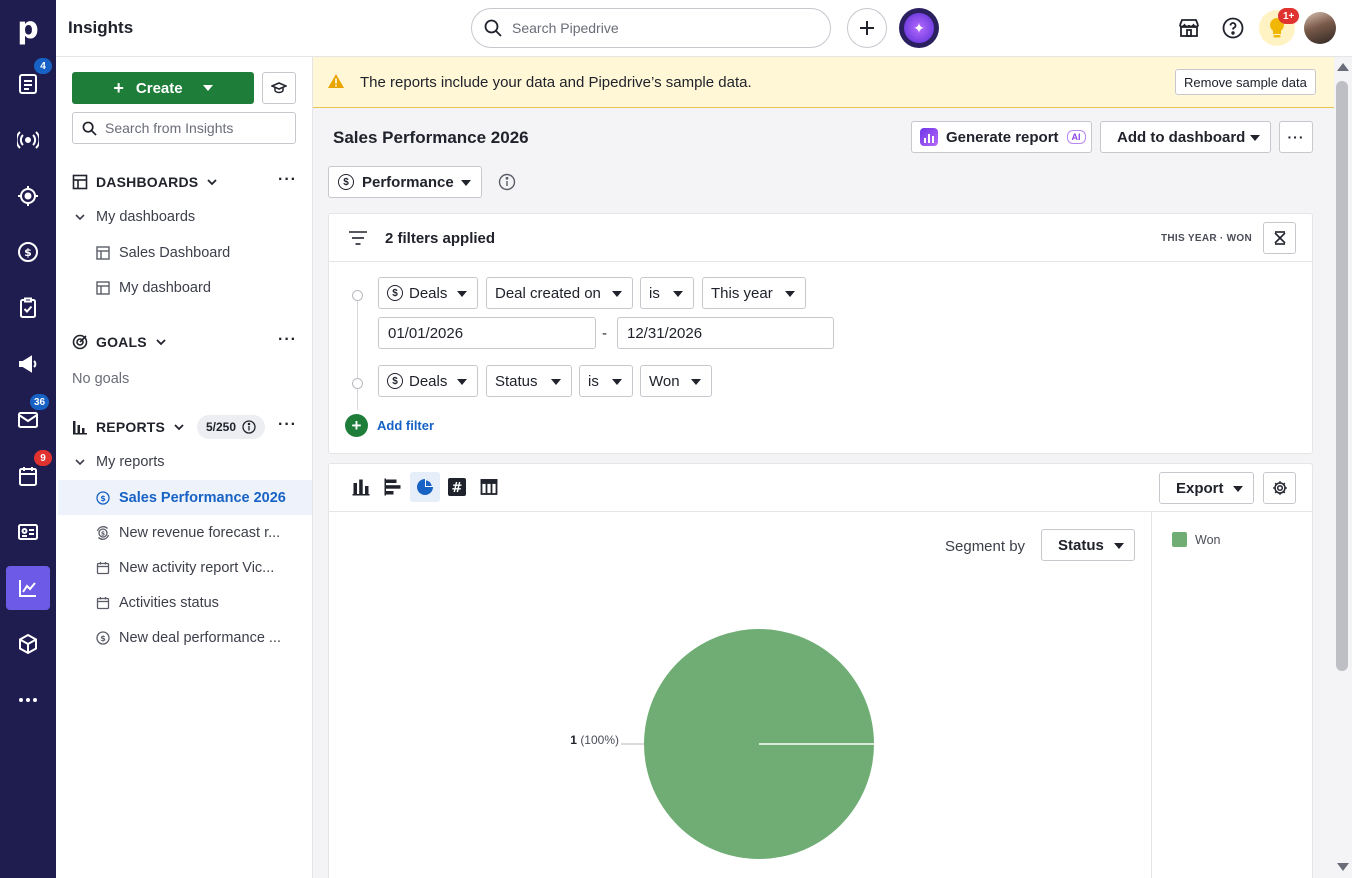 The height and width of the screenshot is (878, 1352). Describe the element at coordinates (28, 700) in the screenshot. I see `rail-more-icon` at that location.